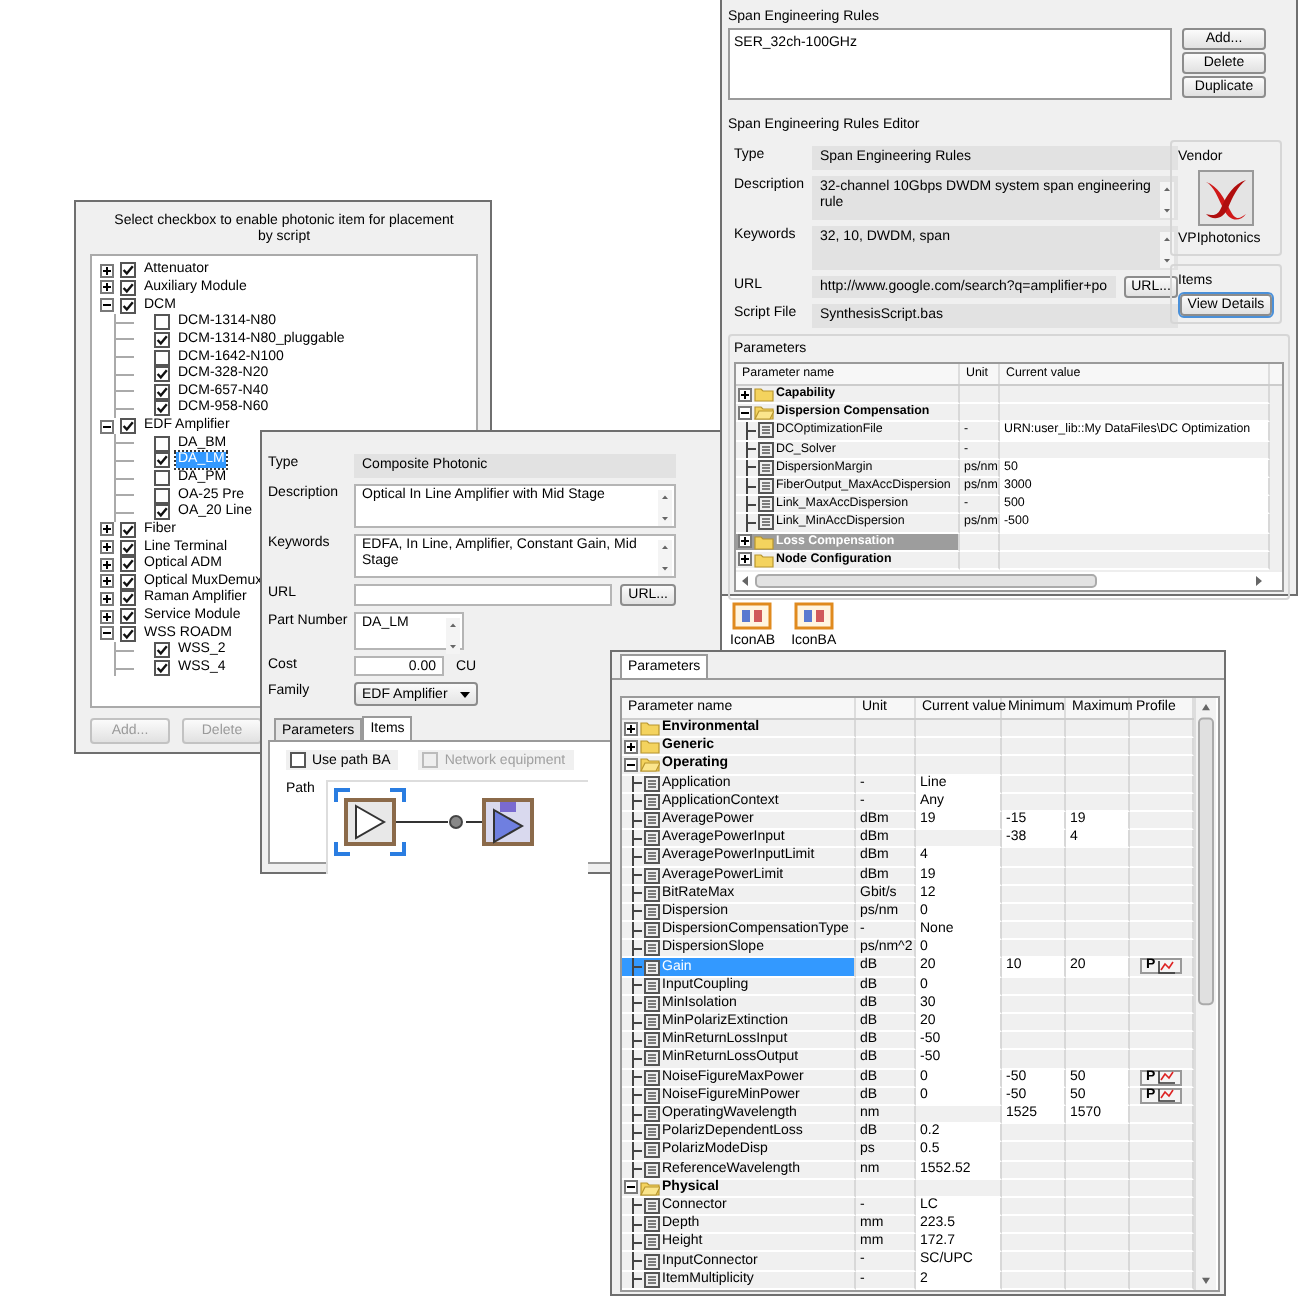  I want to click on logo-icon, so click(1226, 198).